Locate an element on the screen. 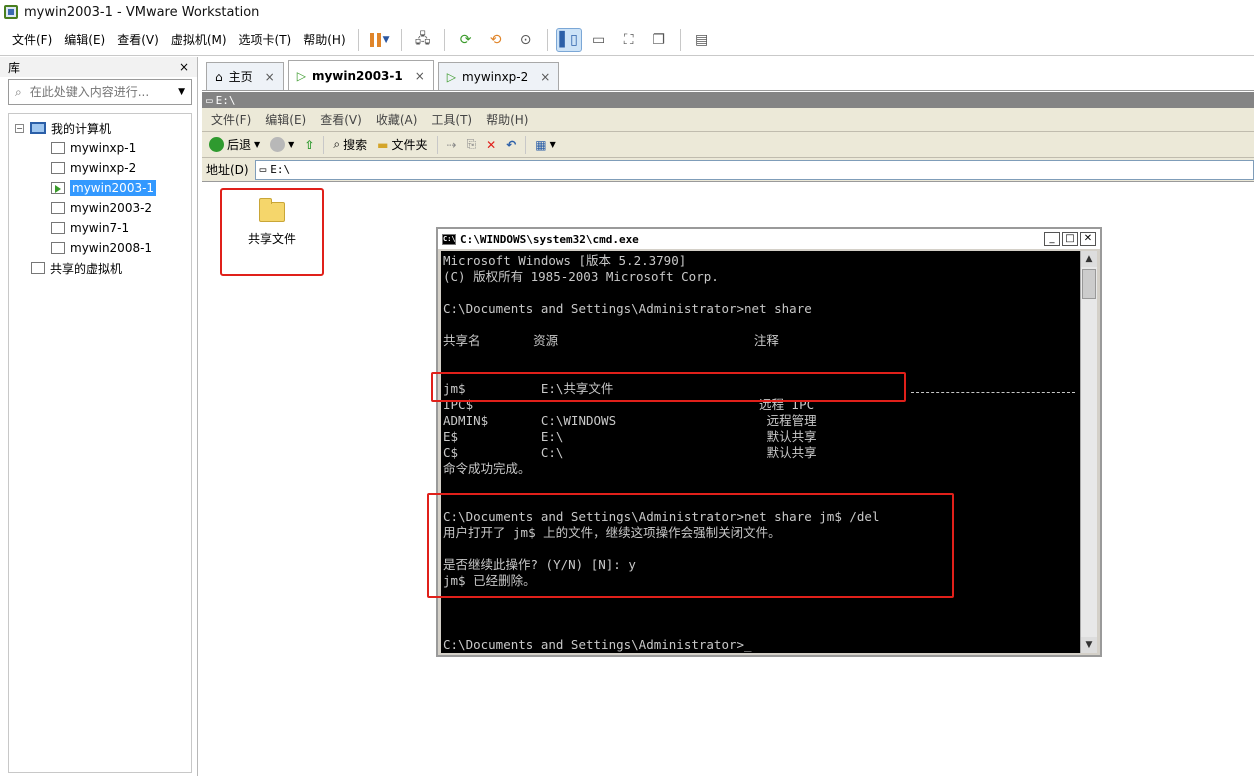  tab-label: mywinxp-2 is located at coordinates (495, 76).